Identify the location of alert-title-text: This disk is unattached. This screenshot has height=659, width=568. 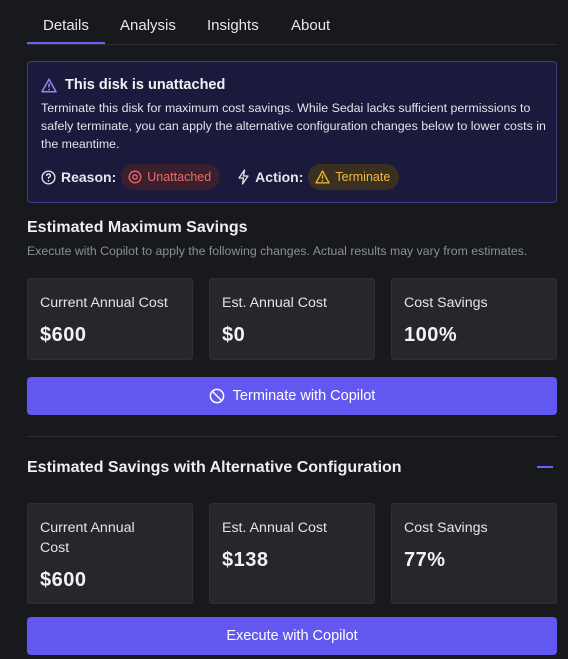
(145, 85).